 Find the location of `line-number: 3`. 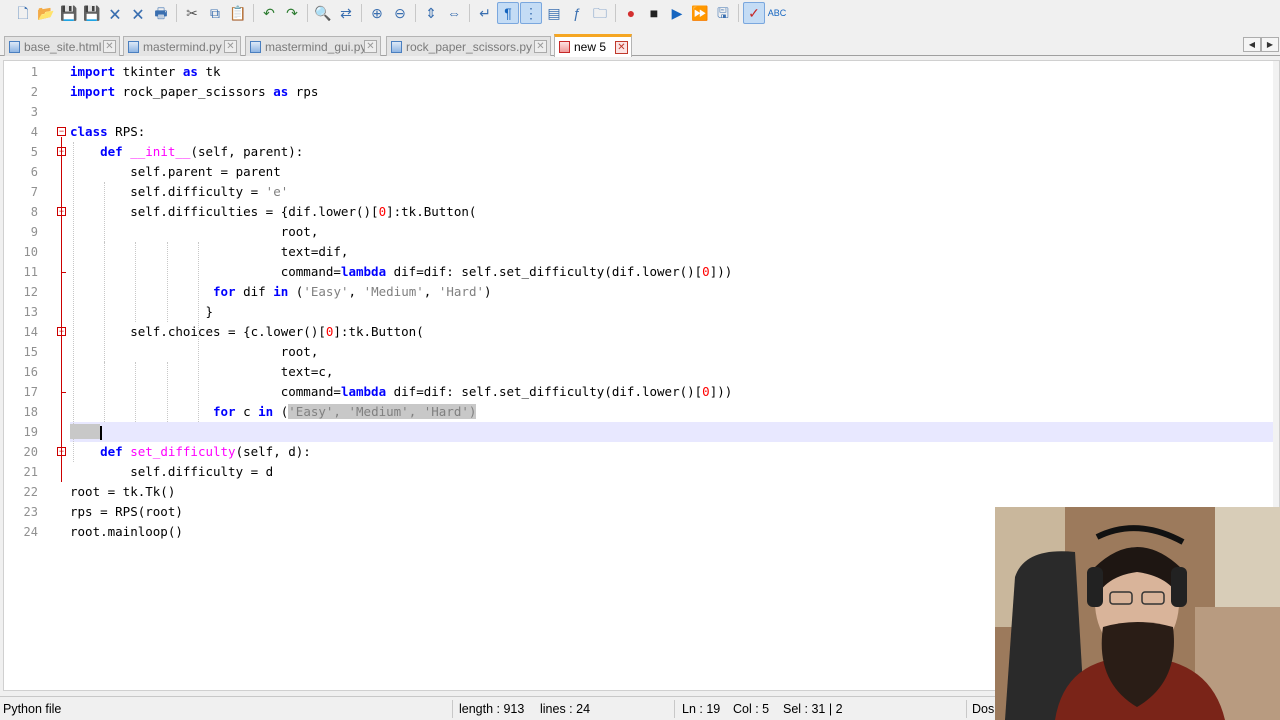

line-number: 3 is located at coordinates (34, 112).